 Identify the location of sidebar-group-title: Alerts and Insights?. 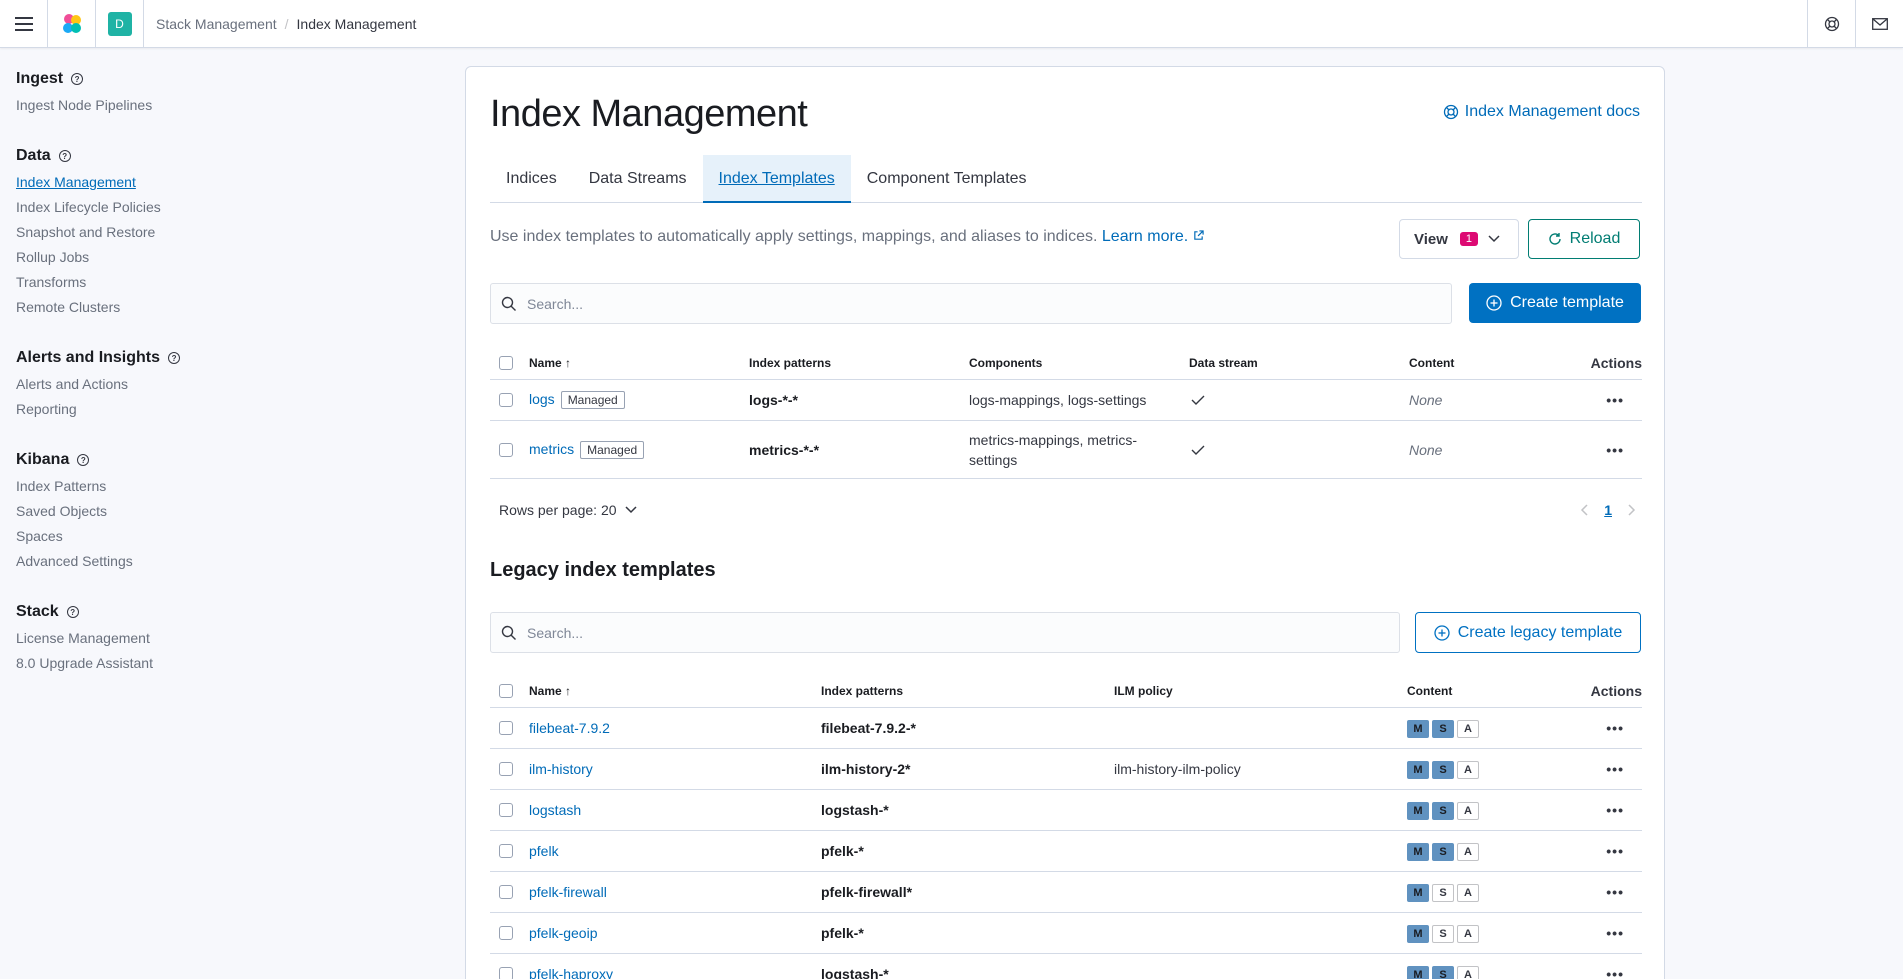
(228, 358).